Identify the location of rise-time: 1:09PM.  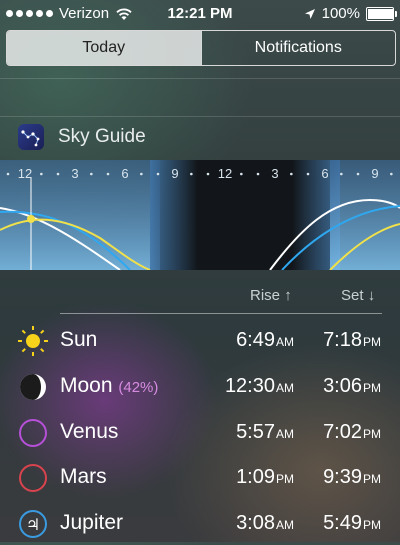
(265, 477).